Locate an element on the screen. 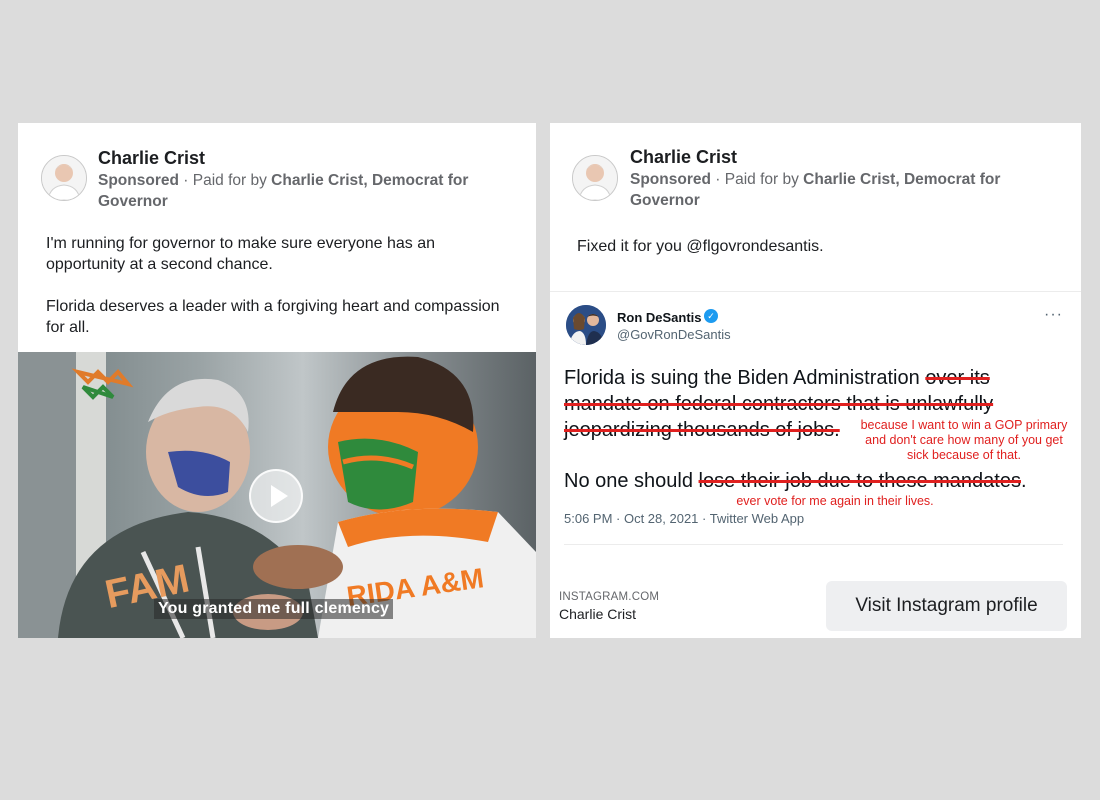  avatar-photo-icon is located at coordinates (586, 325).